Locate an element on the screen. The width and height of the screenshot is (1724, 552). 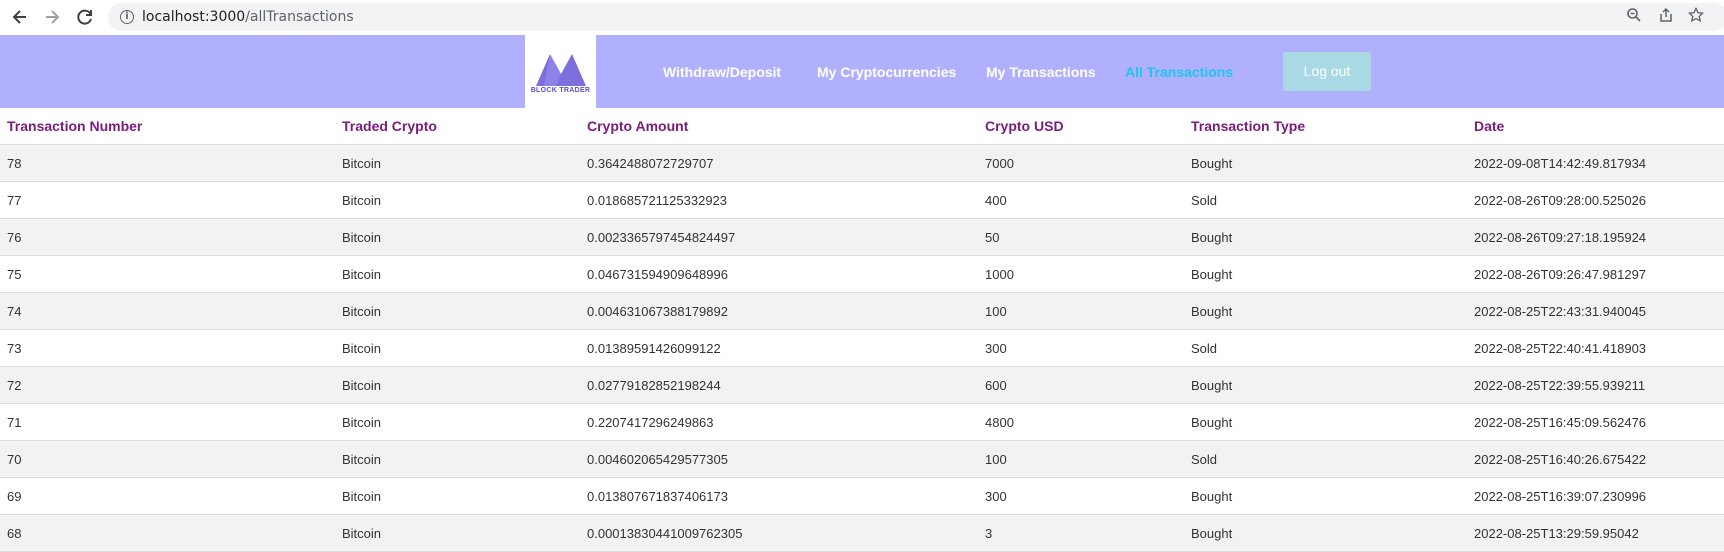
cell-transaction-number: 69 is located at coordinates (14, 496).